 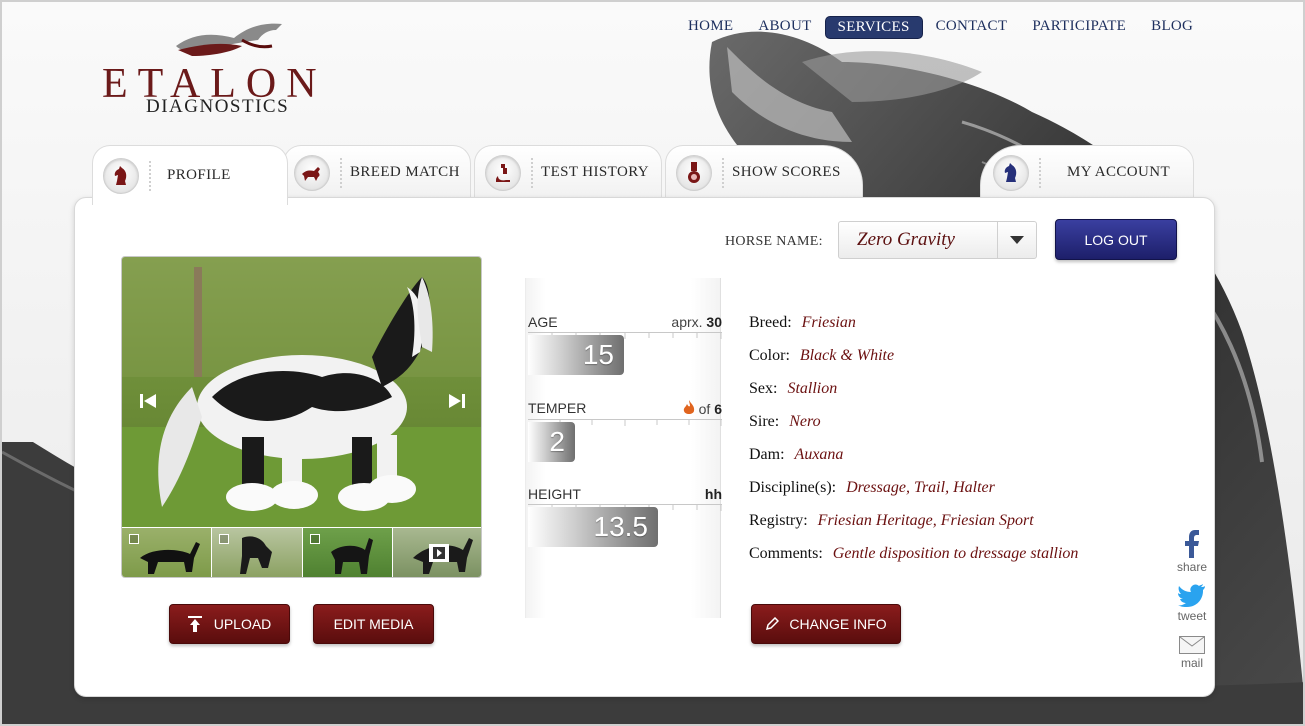 I want to click on tab-breed-match: BREED MATCH, so click(x=377, y=172).